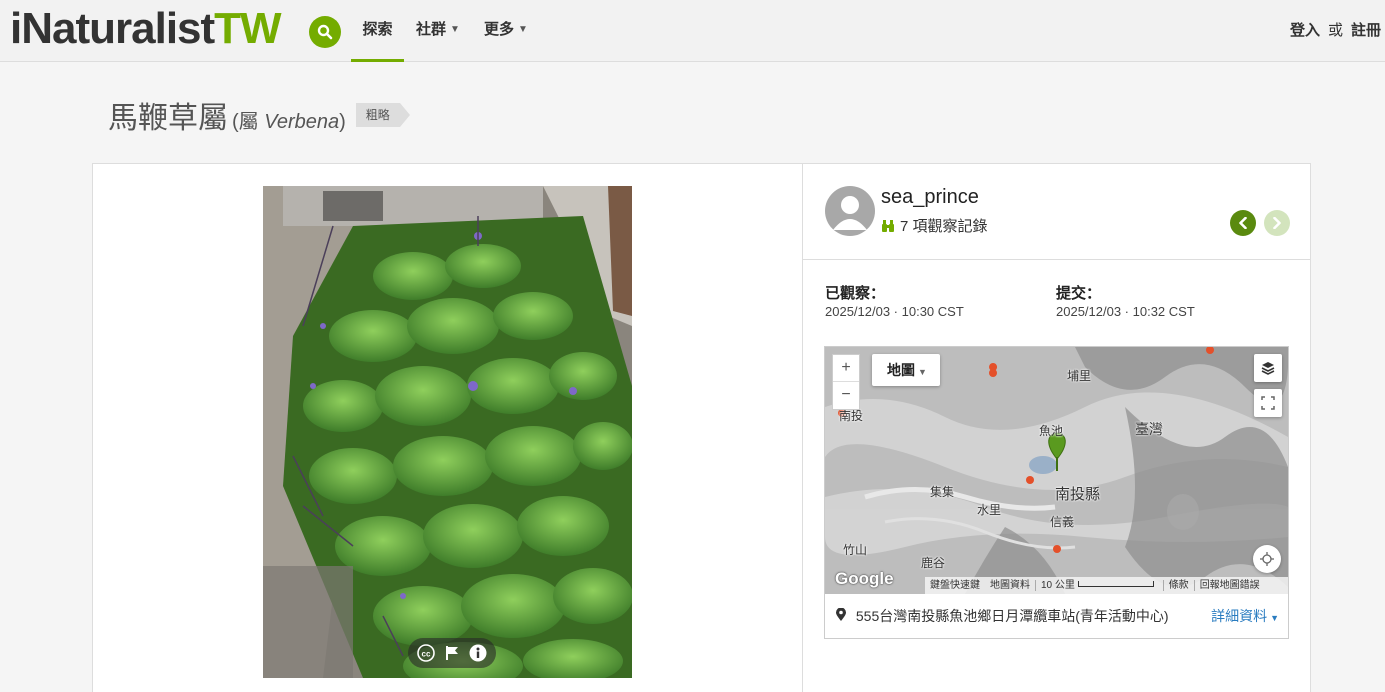 The width and height of the screenshot is (1385, 692). What do you see at coordinates (846, 395) in the screenshot?
I see `zoom-out-button: −` at bounding box center [846, 395].